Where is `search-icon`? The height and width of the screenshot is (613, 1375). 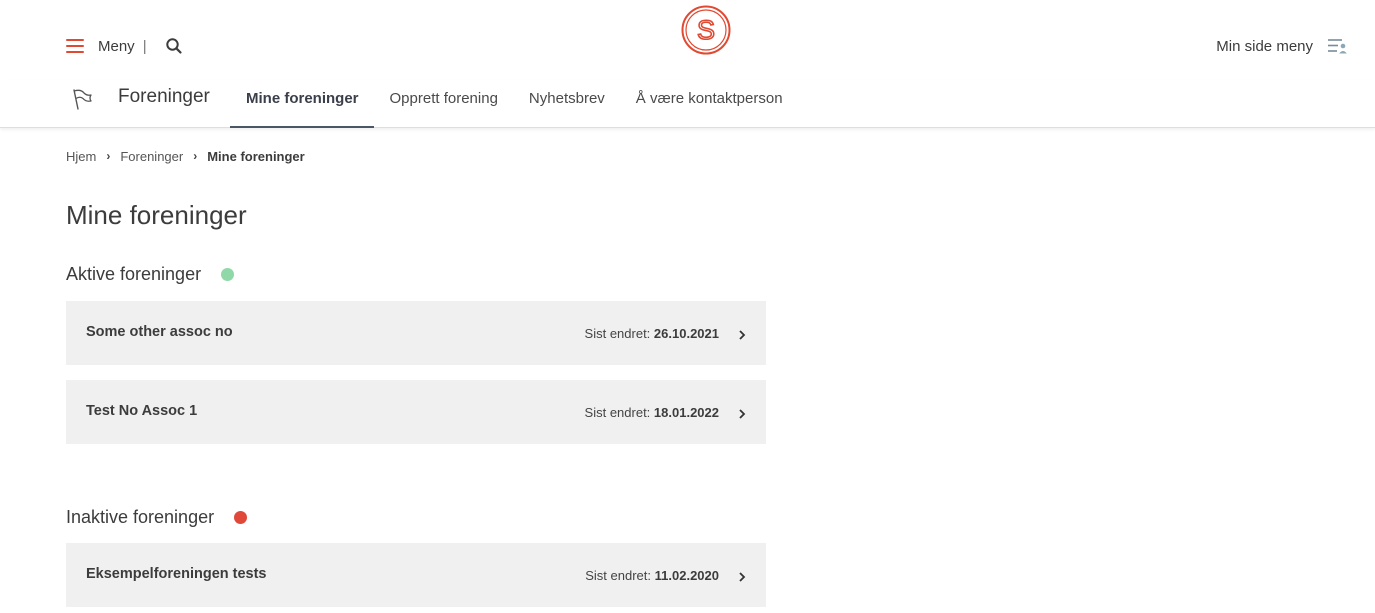
search-icon is located at coordinates (174, 46).